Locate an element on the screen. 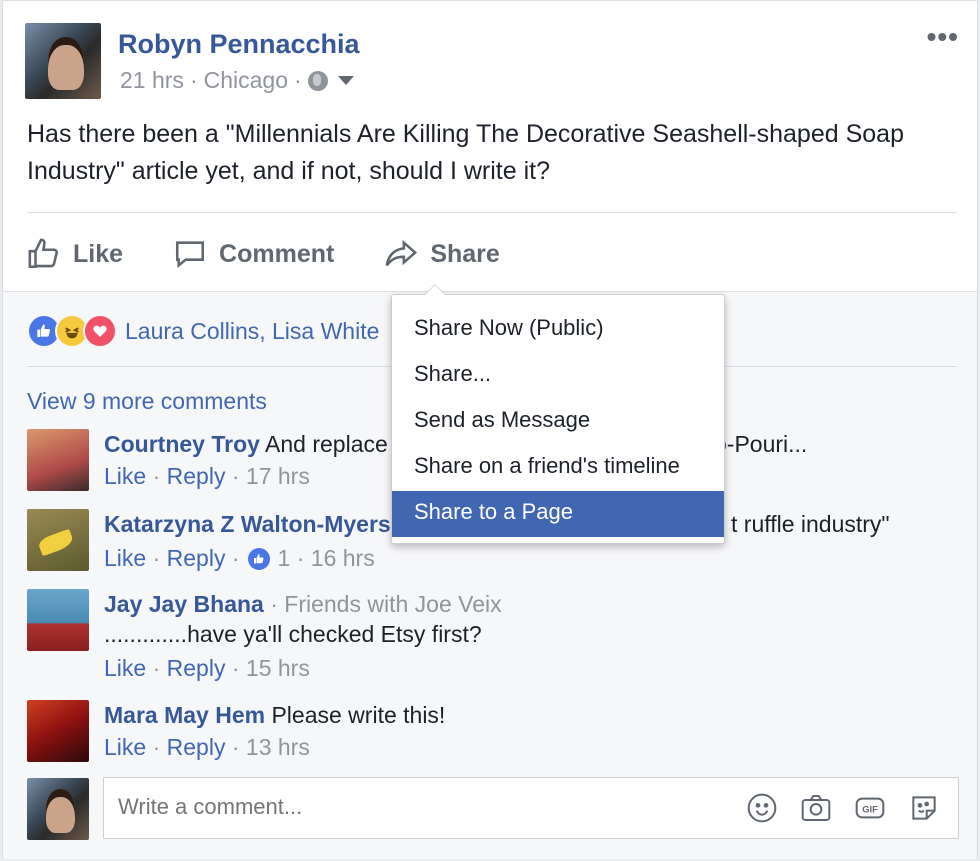  comment-time: 15 hrs is located at coordinates (278, 668).